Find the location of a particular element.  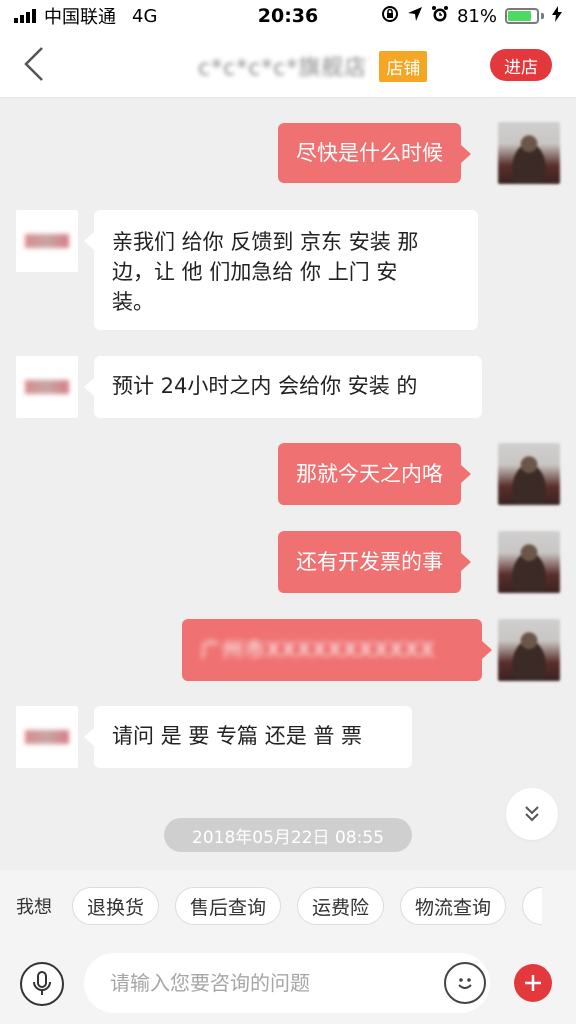

message-text: 还有开发票的事 is located at coordinates (369, 561).